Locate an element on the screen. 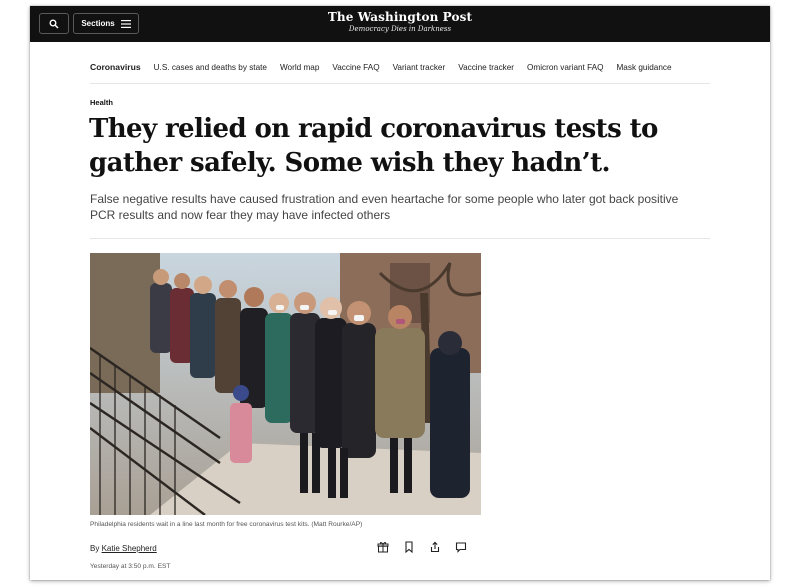  nav-item-omicron-faq: Omicron variant FAQ is located at coordinates (565, 67).